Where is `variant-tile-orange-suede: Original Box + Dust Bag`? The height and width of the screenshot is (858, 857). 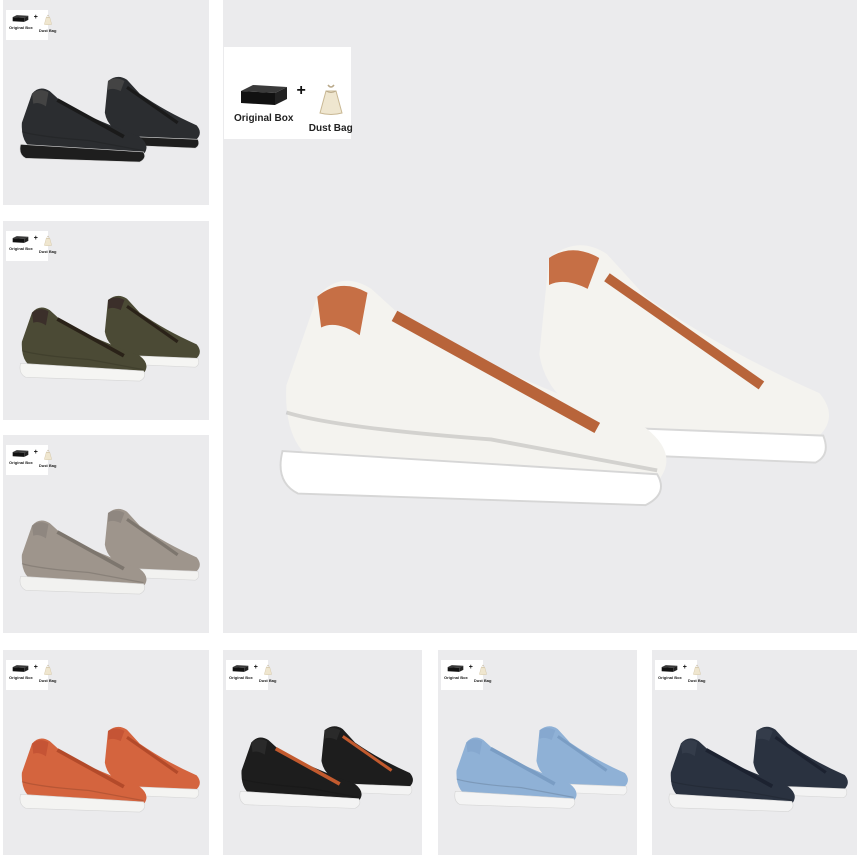
variant-tile-orange-suede: Original Box + Dust Bag is located at coordinates (106, 752).